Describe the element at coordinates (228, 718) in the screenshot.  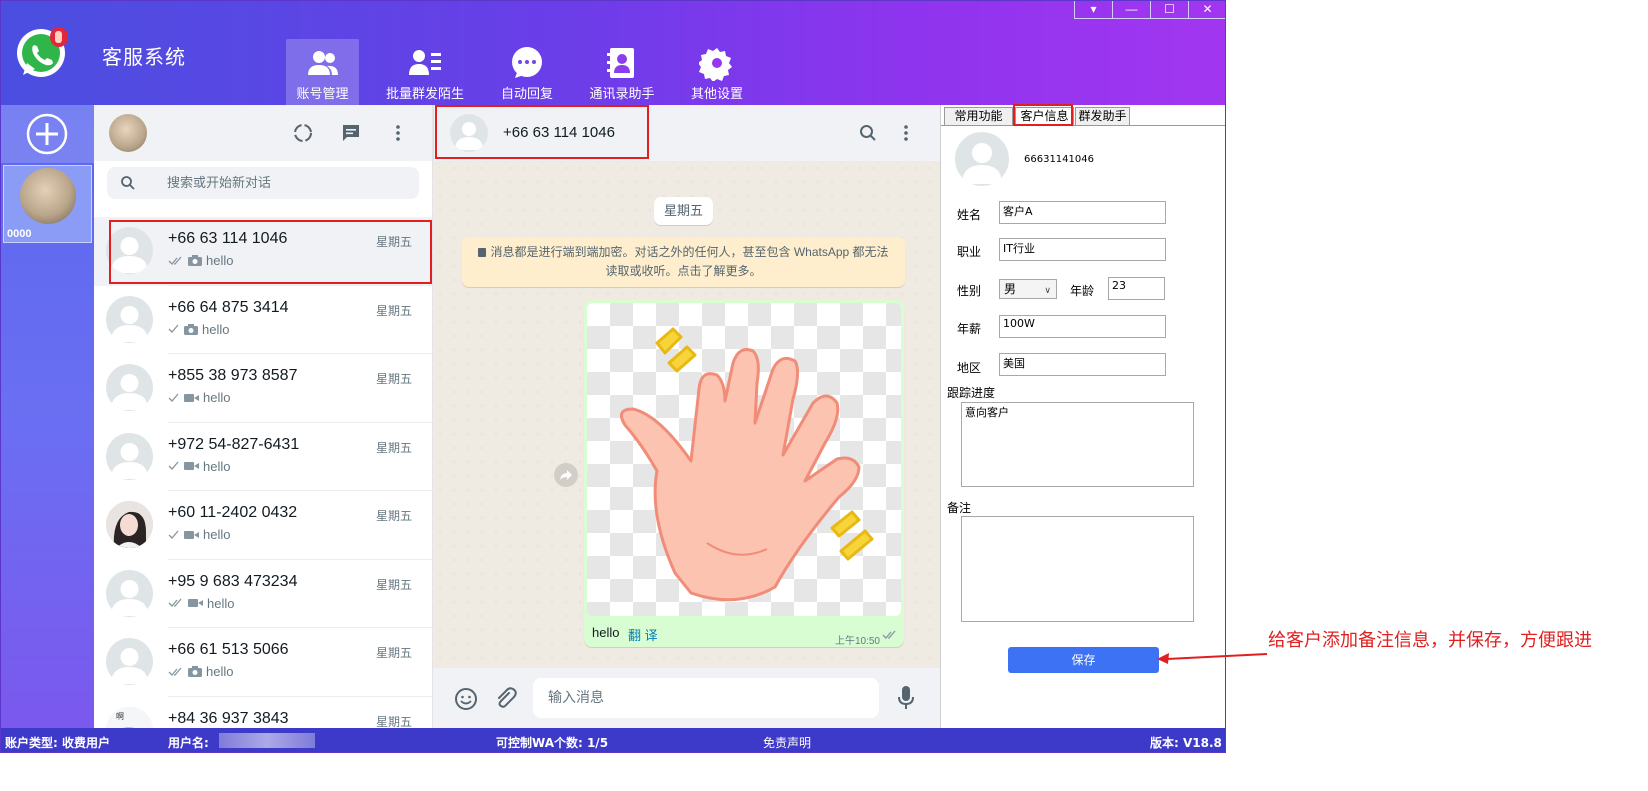
I see `chat-name: +84 36 937 3843` at that location.